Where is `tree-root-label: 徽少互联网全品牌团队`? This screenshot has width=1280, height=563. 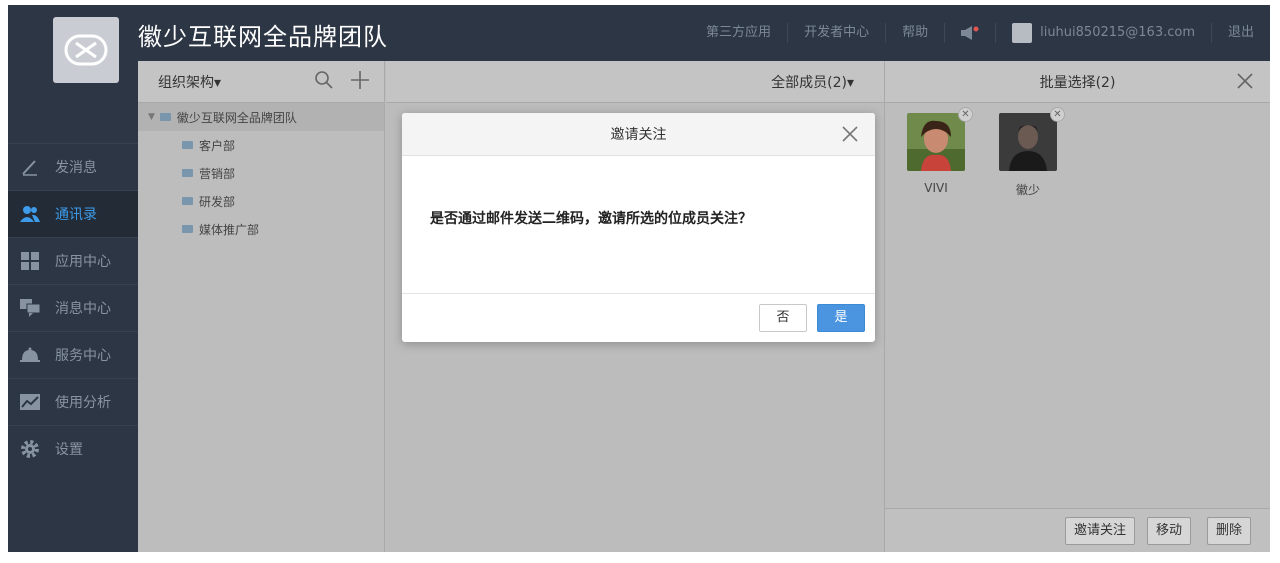
tree-root-label: 徽少互联网全品牌团队 is located at coordinates (236, 117).